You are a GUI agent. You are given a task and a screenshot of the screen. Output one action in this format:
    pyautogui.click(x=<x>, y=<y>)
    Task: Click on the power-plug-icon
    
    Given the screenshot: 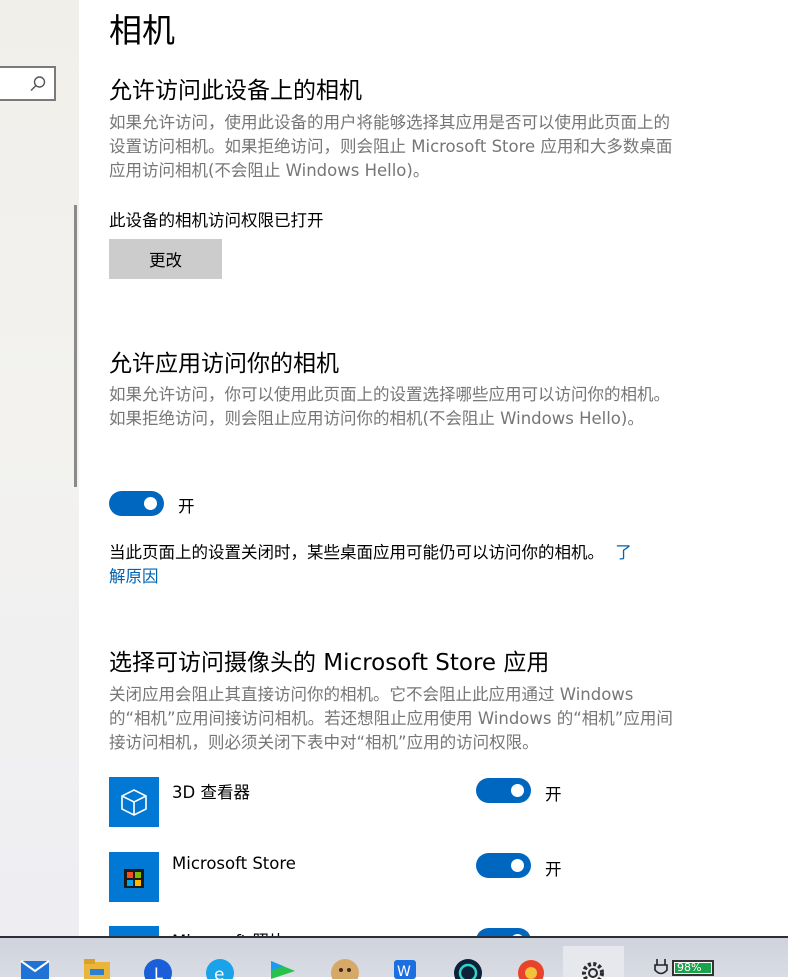 What is the action you would take?
    pyautogui.click(x=661, y=967)
    